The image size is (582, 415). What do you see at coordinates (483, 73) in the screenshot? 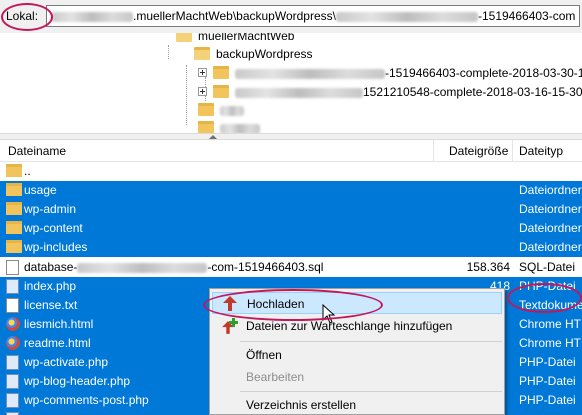
I see `tree-item-label: -1519466403-complete-2018-03-30-1` at bounding box center [483, 73].